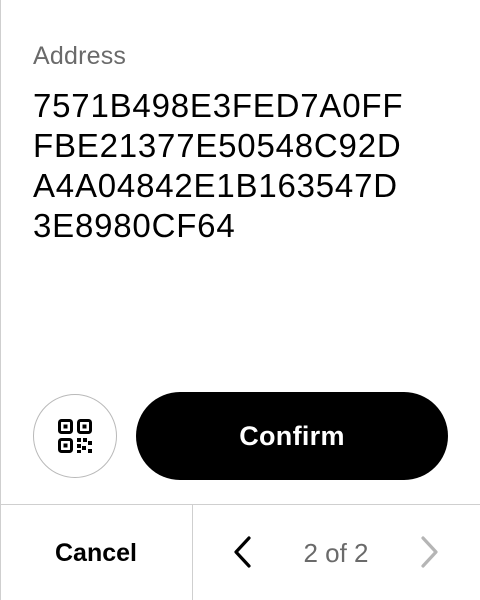  Describe the element at coordinates (192, 552) in the screenshot. I see `footer-divider` at that location.